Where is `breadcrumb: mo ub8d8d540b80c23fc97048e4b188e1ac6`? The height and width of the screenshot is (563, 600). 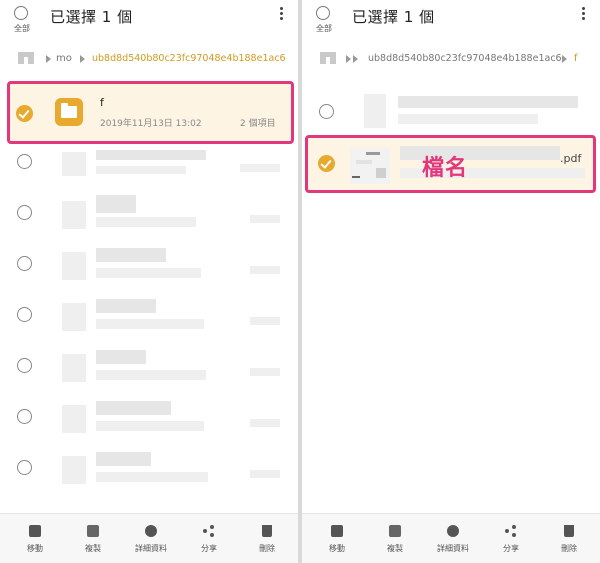
breadcrumb: mo ub8d8d540b80c23fc97048e4b188e1ac6 is located at coordinates (149, 59).